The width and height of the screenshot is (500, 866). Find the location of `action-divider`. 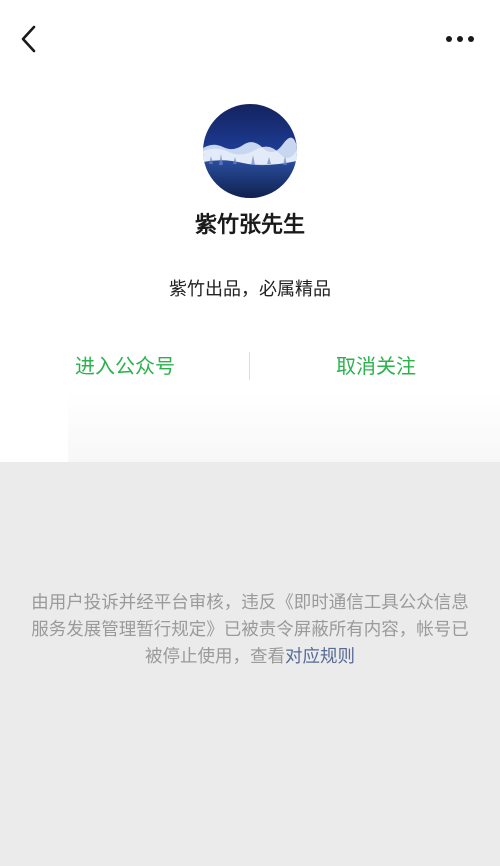

action-divider is located at coordinates (249, 366).